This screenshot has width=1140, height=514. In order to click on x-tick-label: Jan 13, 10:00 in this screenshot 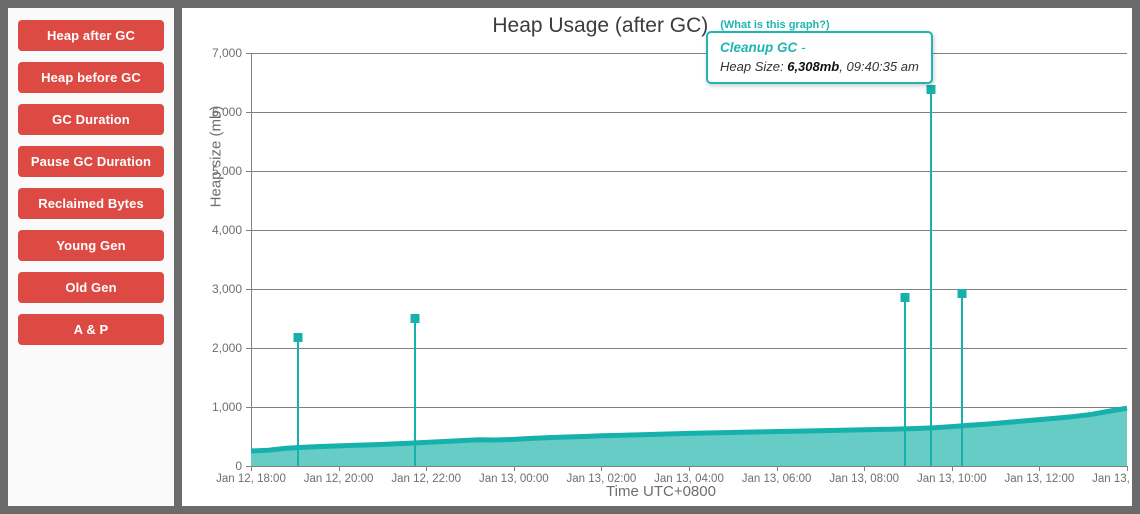, I will do `click(951, 479)`.